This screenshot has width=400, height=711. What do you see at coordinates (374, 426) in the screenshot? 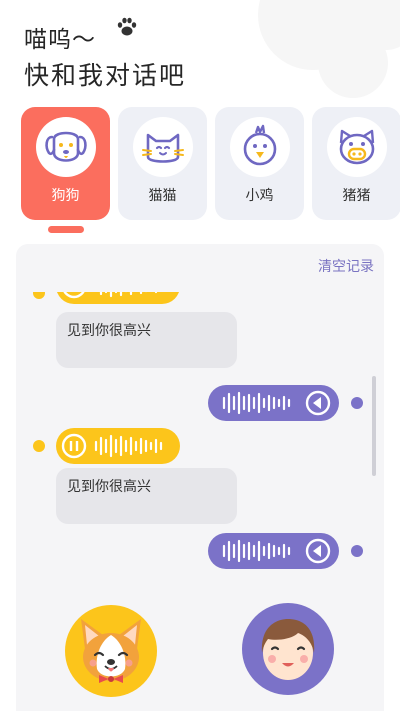
I see `chat-scrollbar` at bounding box center [374, 426].